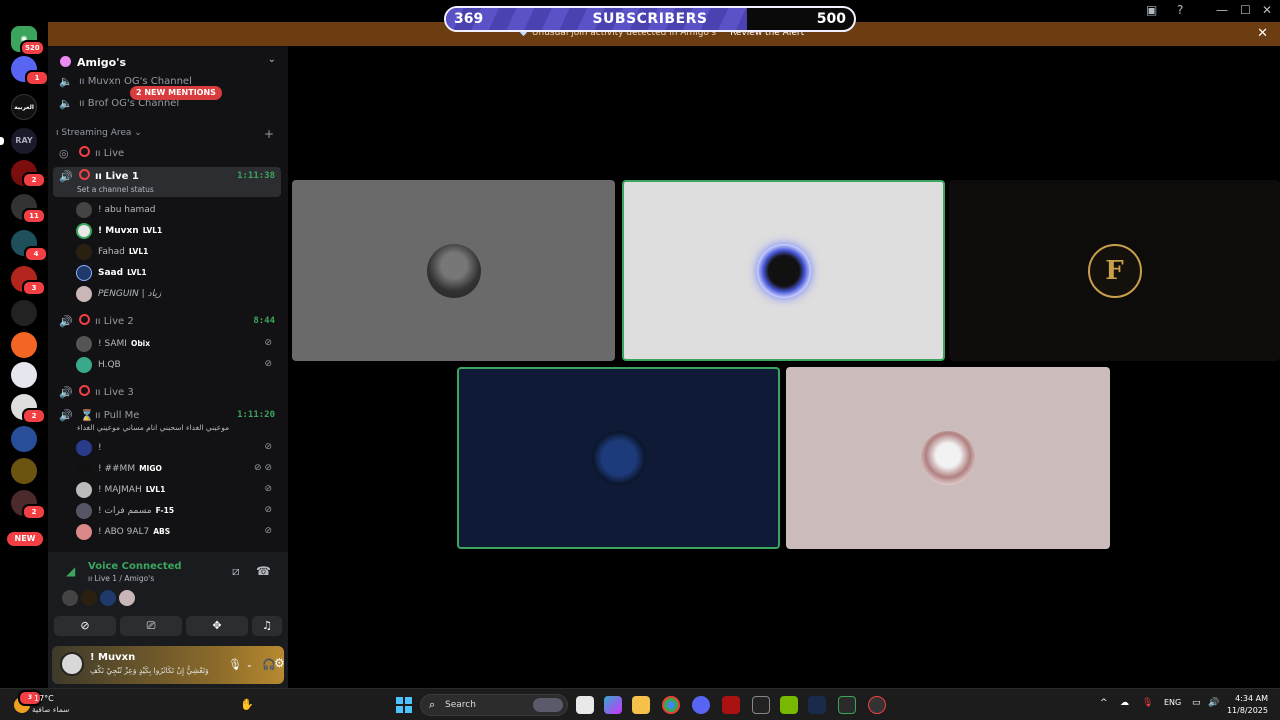 The height and width of the screenshot is (720, 1280). I want to click on activities-button: ✥, so click(217, 626).